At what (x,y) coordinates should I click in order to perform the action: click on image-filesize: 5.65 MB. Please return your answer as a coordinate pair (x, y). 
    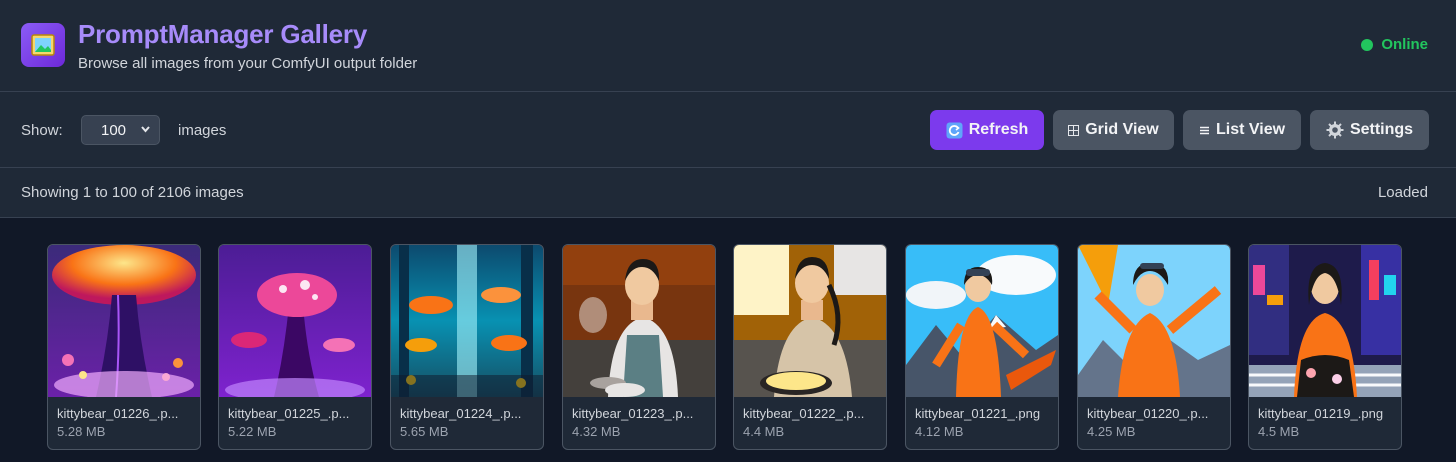
    Looking at the image, I should click on (424, 431).